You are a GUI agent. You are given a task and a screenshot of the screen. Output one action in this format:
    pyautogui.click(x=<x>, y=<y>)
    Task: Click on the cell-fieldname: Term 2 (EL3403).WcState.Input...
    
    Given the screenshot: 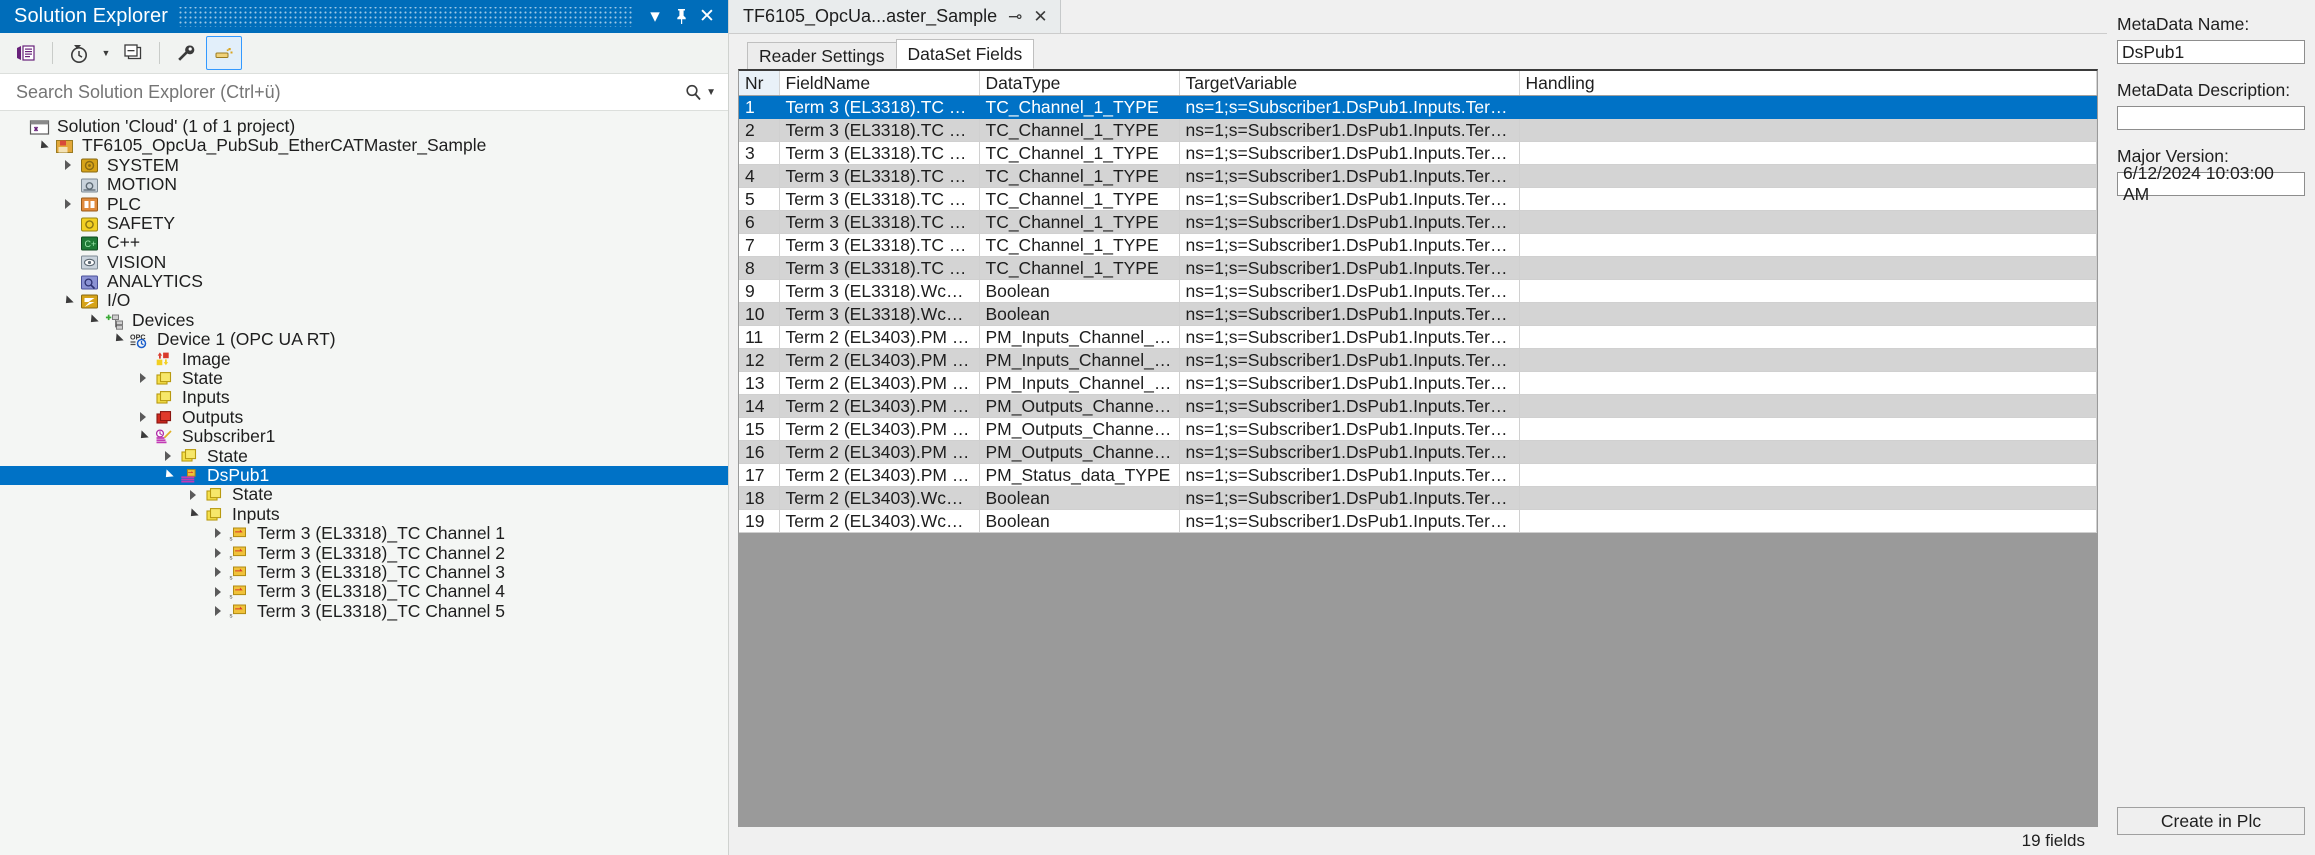 What is the action you would take?
    pyautogui.click(x=879, y=498)
    